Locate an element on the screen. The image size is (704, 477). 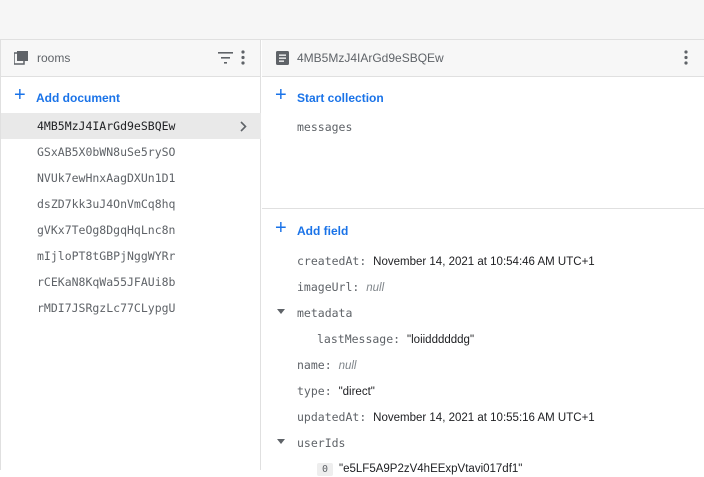
document-item: dsZD7kk3uJ4OnVmCq8hq is located at coordinates (131, 204).